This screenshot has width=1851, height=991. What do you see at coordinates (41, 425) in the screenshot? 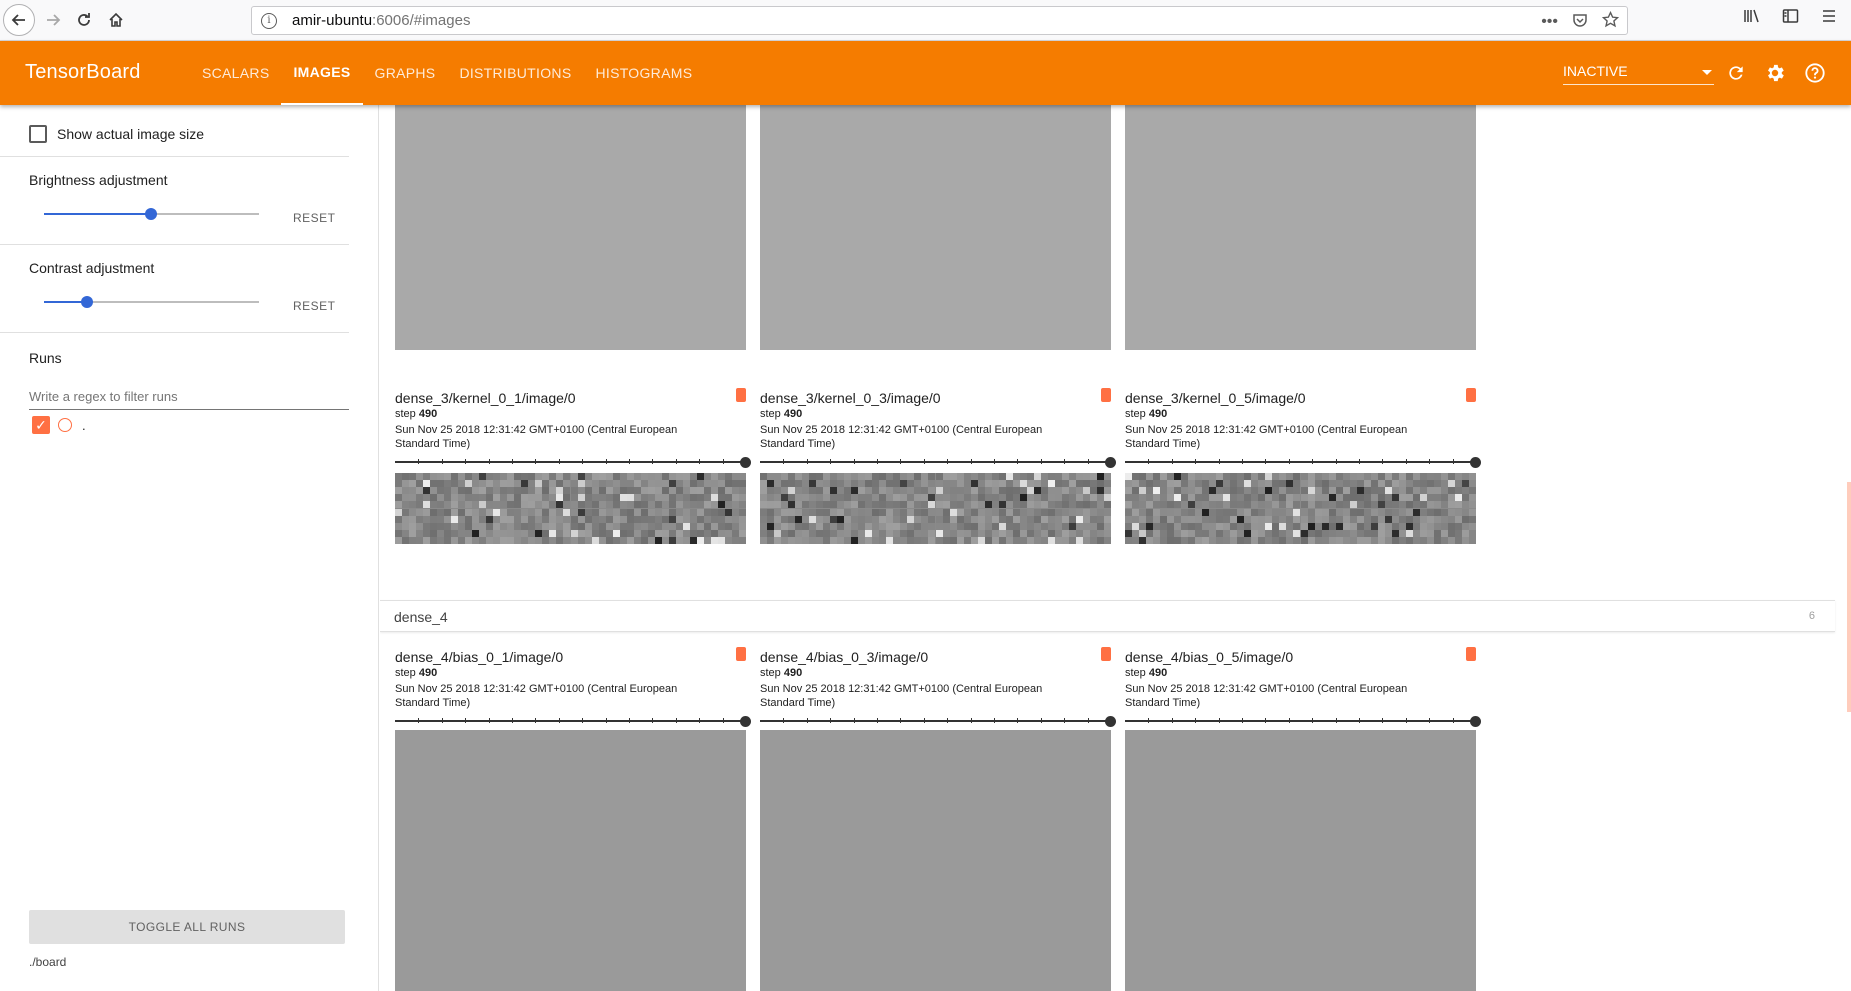
I see `run-checkbox: ✓` at bounding box center [41, 425].